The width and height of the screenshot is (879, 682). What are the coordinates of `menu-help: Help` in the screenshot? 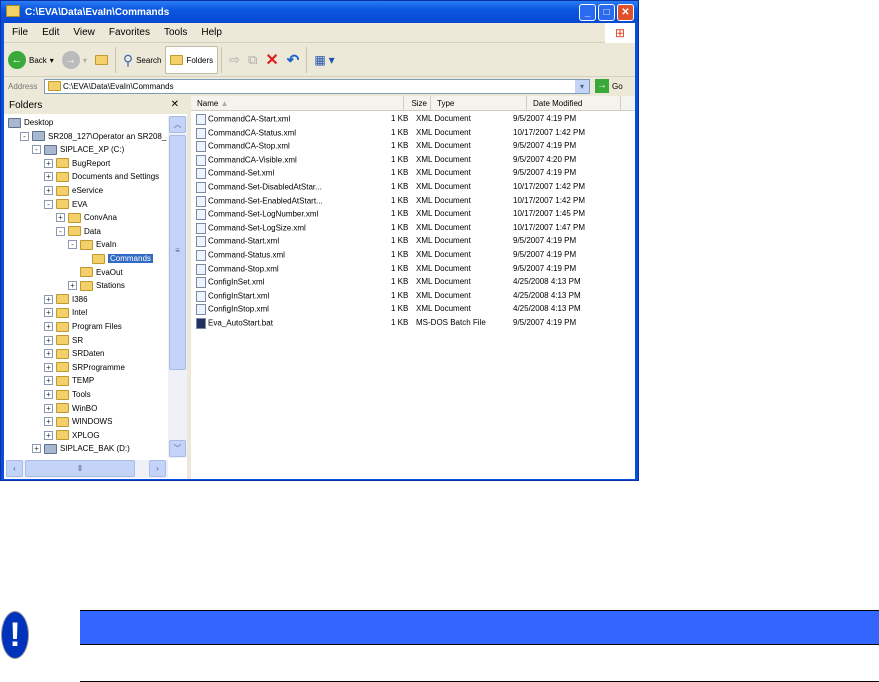 It's located at (211, 32).